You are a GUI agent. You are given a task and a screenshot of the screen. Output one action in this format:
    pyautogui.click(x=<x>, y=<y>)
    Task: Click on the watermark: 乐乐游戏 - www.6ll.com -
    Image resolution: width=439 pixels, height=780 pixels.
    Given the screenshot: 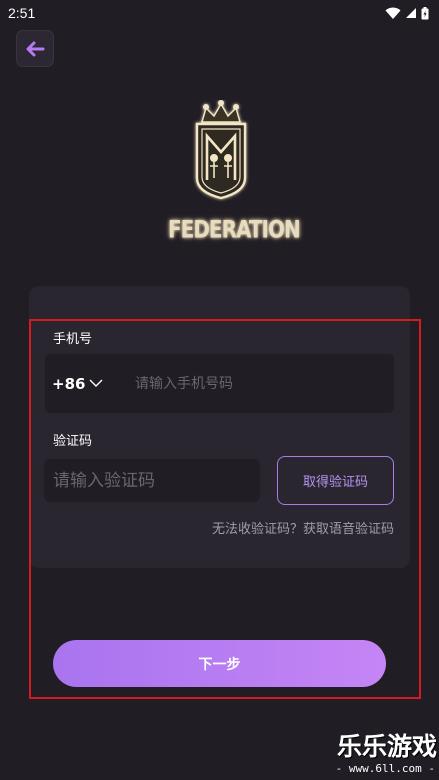 What is the action you would take?
    pyautogui.click(x=382, y=755)
    